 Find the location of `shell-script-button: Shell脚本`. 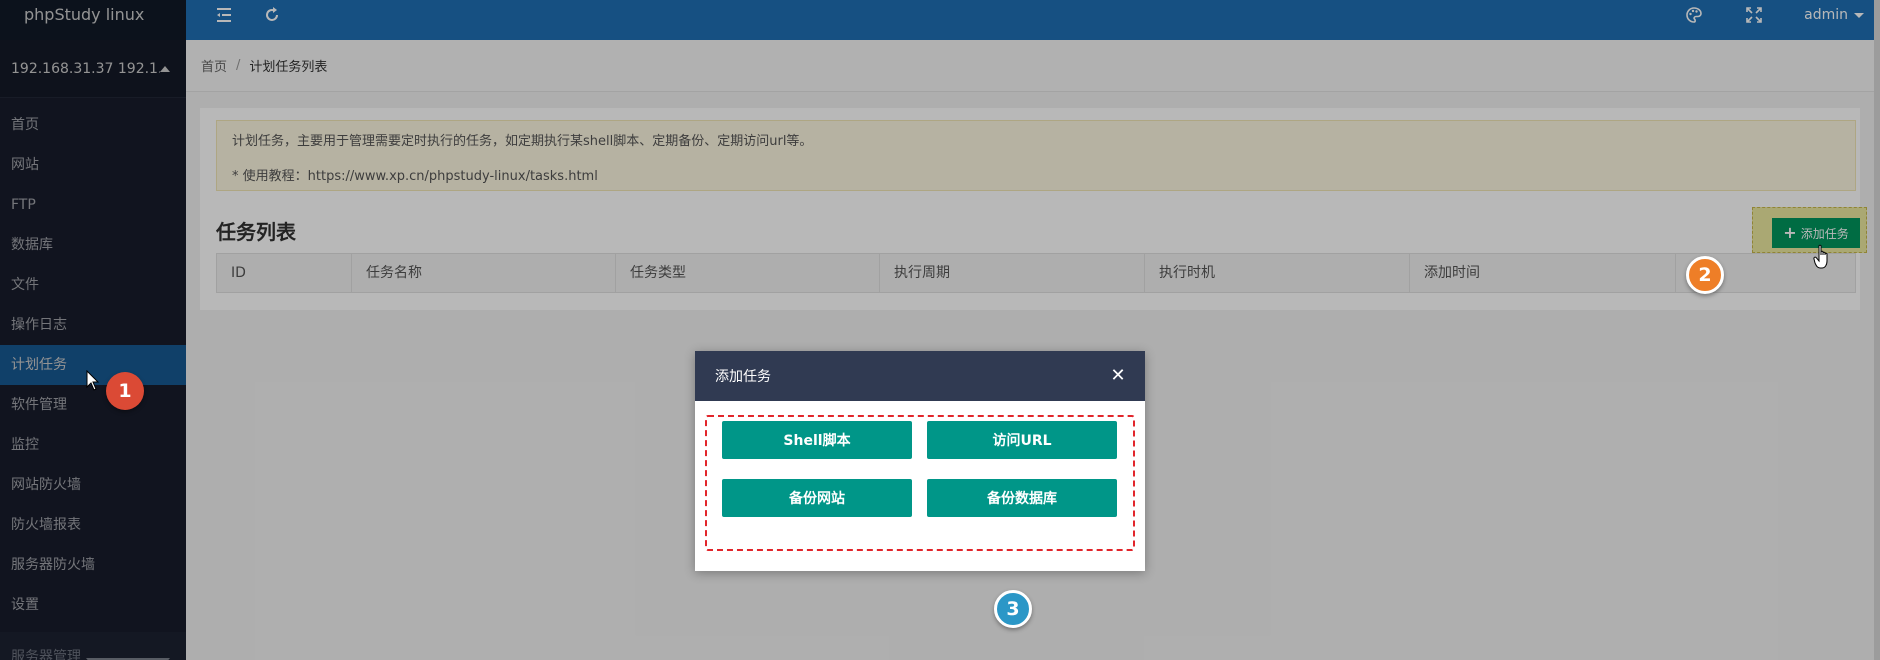

shell-script-button: Shell脚本 is located at coordinates (817, 440).